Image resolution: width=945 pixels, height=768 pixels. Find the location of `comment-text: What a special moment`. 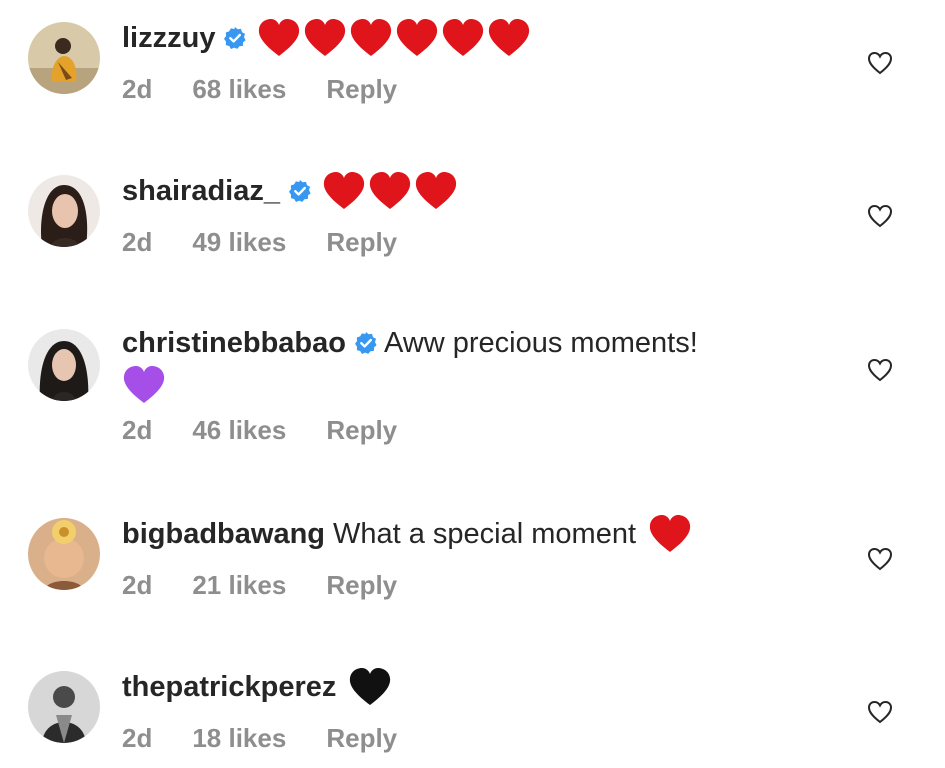

comment-text: What a special moment is located at coordinates (485, 534).